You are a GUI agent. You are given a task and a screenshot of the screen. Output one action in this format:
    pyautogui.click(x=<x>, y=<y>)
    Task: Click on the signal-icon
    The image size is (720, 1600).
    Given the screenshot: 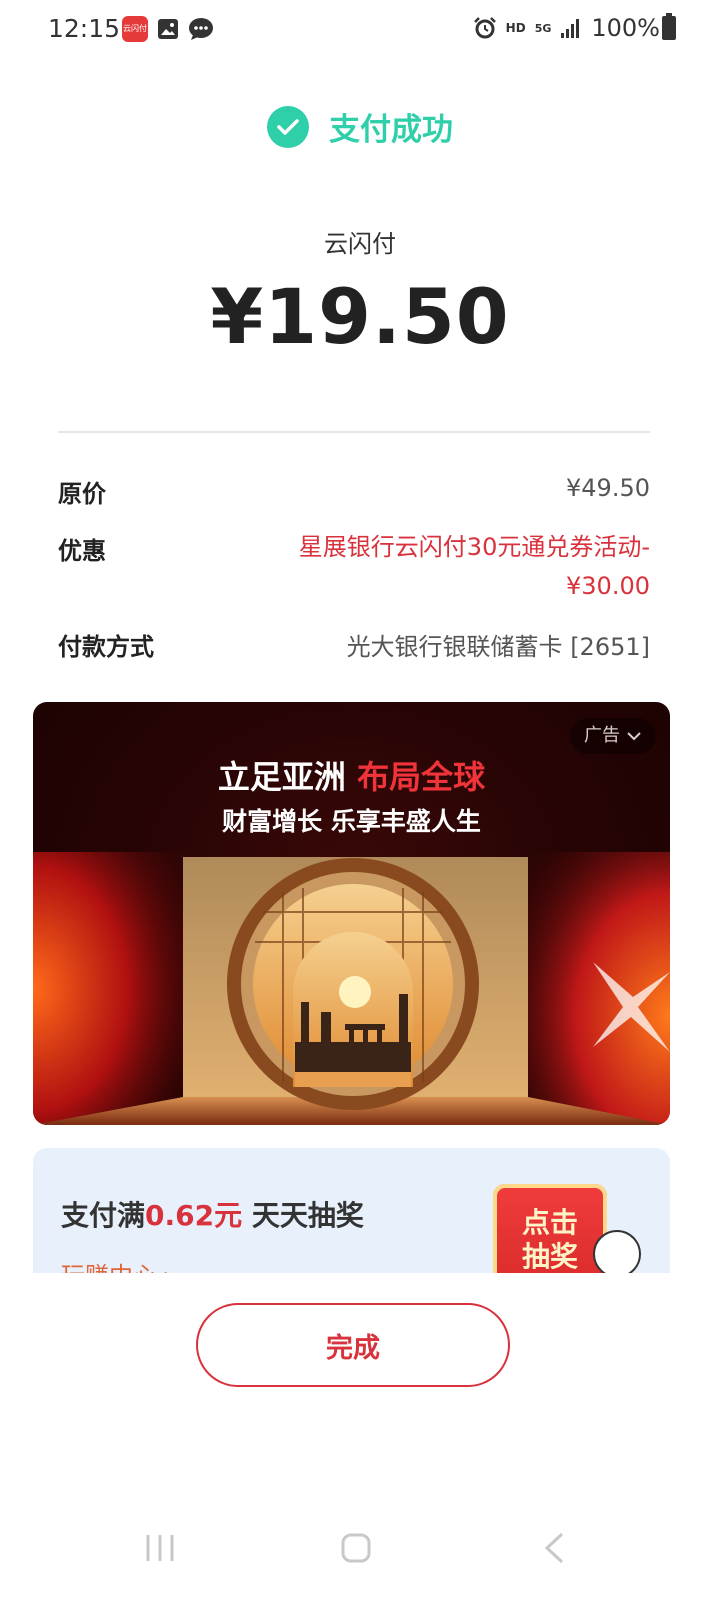 What is the action you would take?
    pyautogui.click(x=570, y=28)
    